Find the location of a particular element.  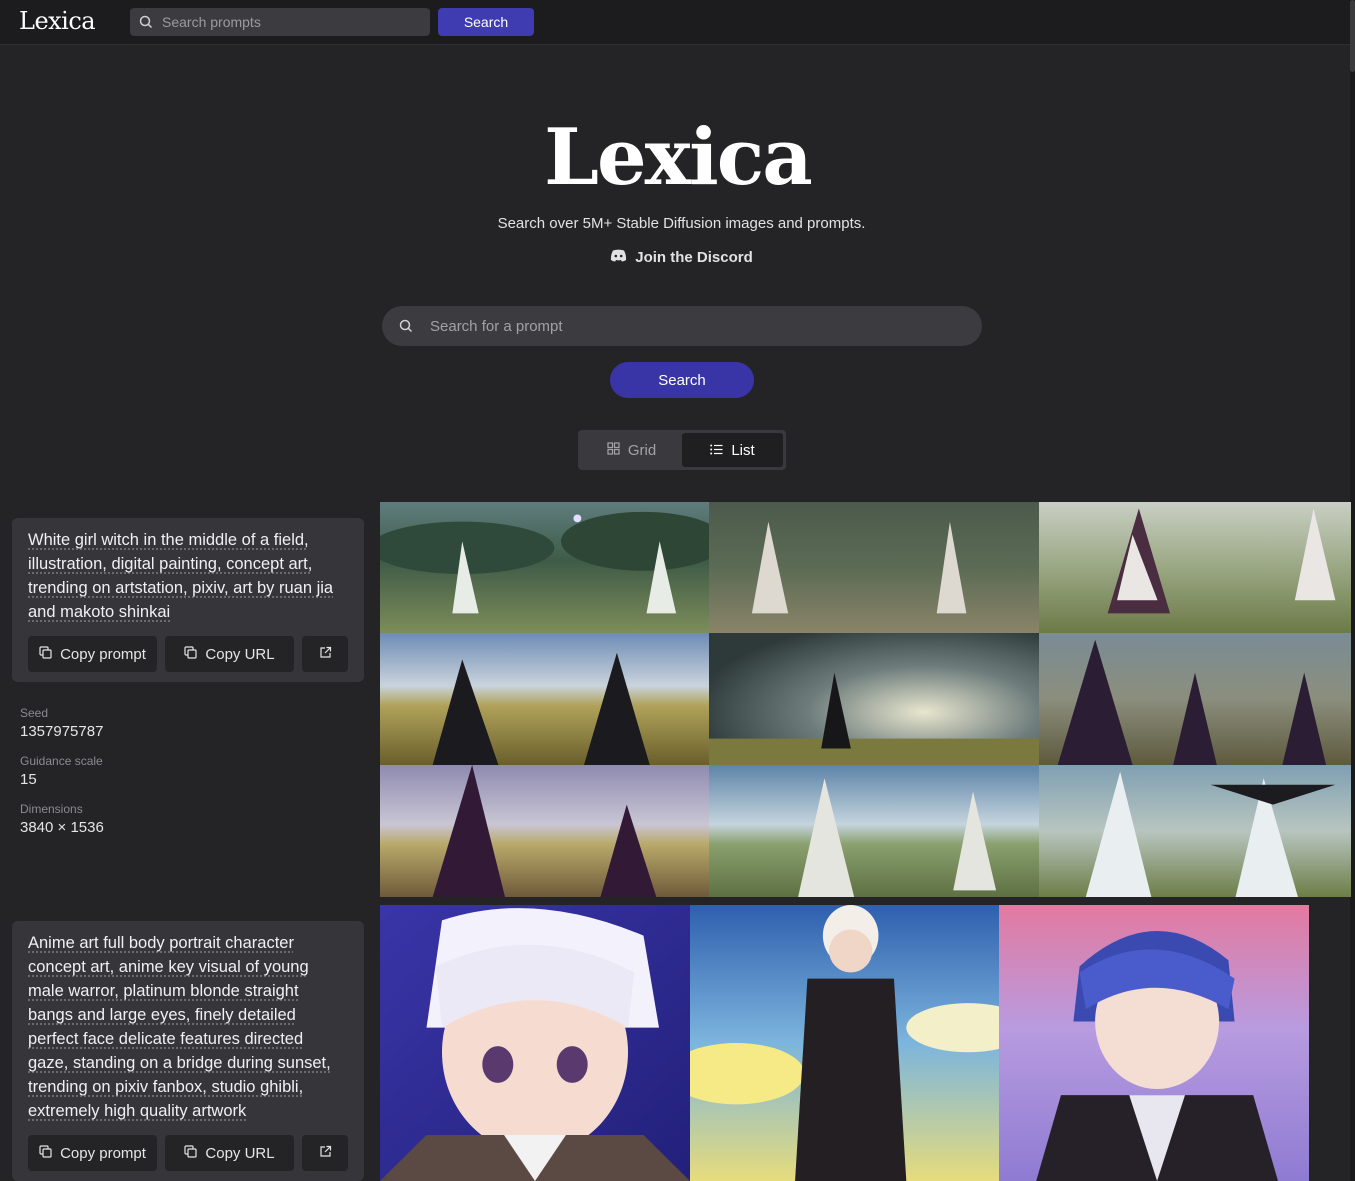

top-search-input is located at coordinates (292, 22).